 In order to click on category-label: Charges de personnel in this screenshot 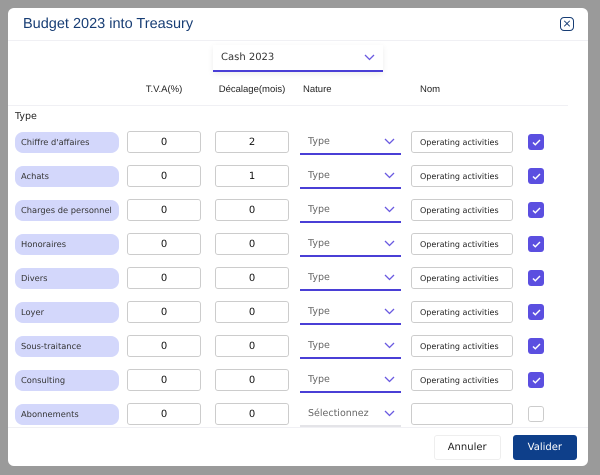, I will do `click(67, 210)`.